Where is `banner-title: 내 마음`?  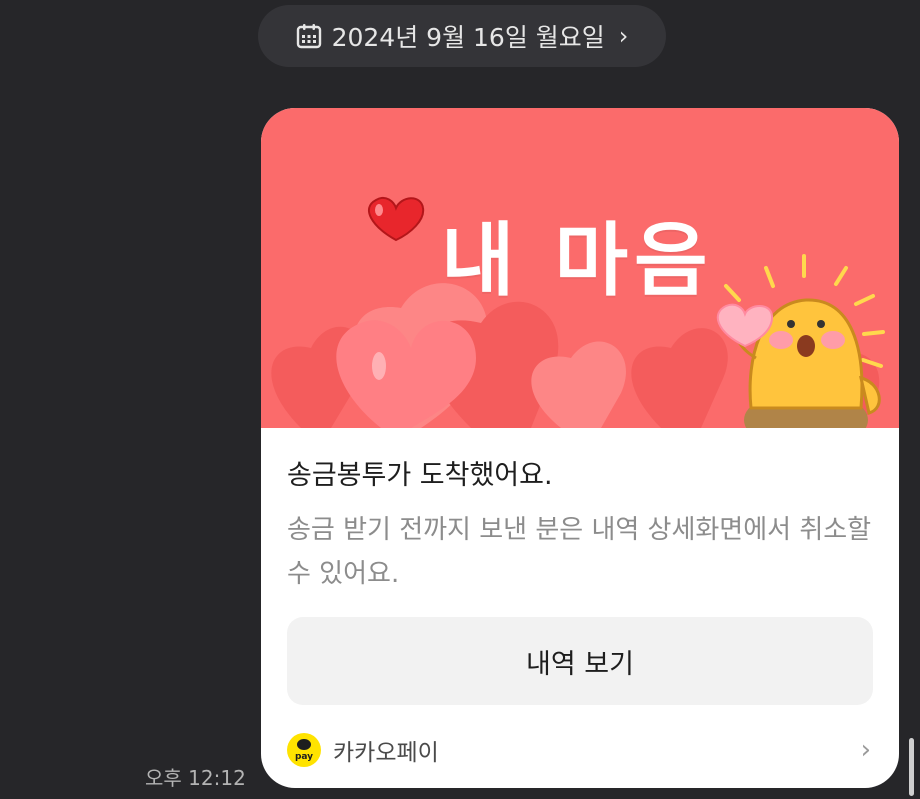
banner-title: 내 마음 is located at coordinates (577, 260).